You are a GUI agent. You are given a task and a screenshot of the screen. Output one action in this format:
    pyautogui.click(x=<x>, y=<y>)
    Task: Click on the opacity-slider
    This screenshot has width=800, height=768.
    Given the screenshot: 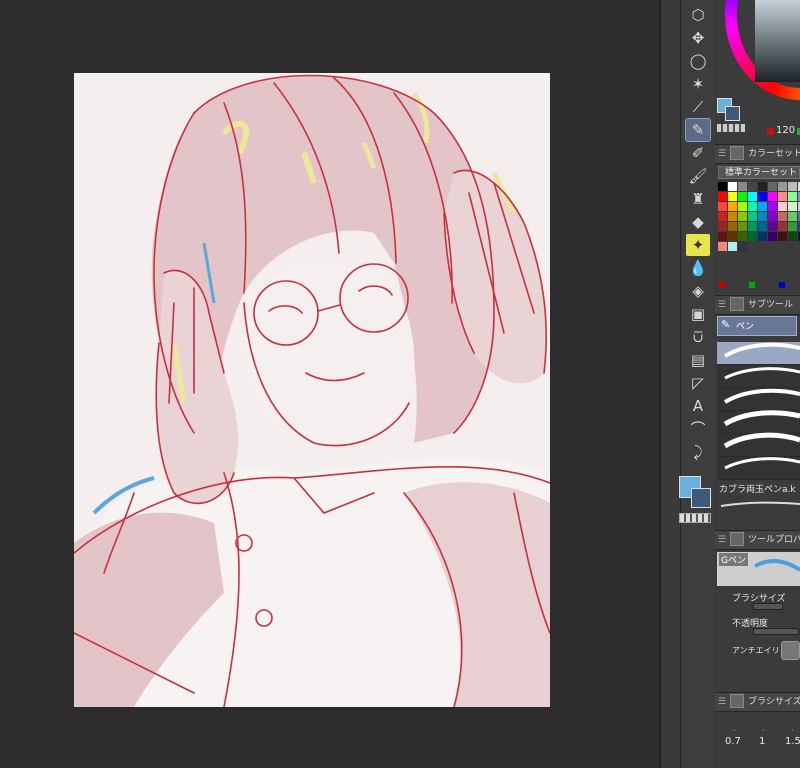 What is the action you would take?
    pyautogui.click(x=776, y=631)
    